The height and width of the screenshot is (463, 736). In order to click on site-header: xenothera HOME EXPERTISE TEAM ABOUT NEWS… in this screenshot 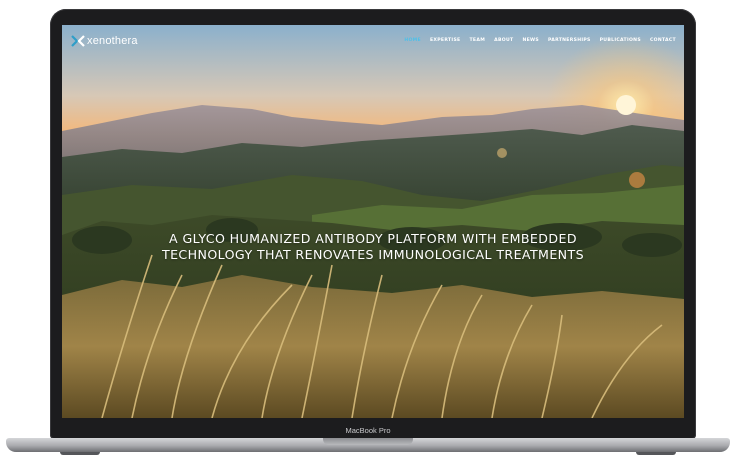, I will do `click(373, 41)`.